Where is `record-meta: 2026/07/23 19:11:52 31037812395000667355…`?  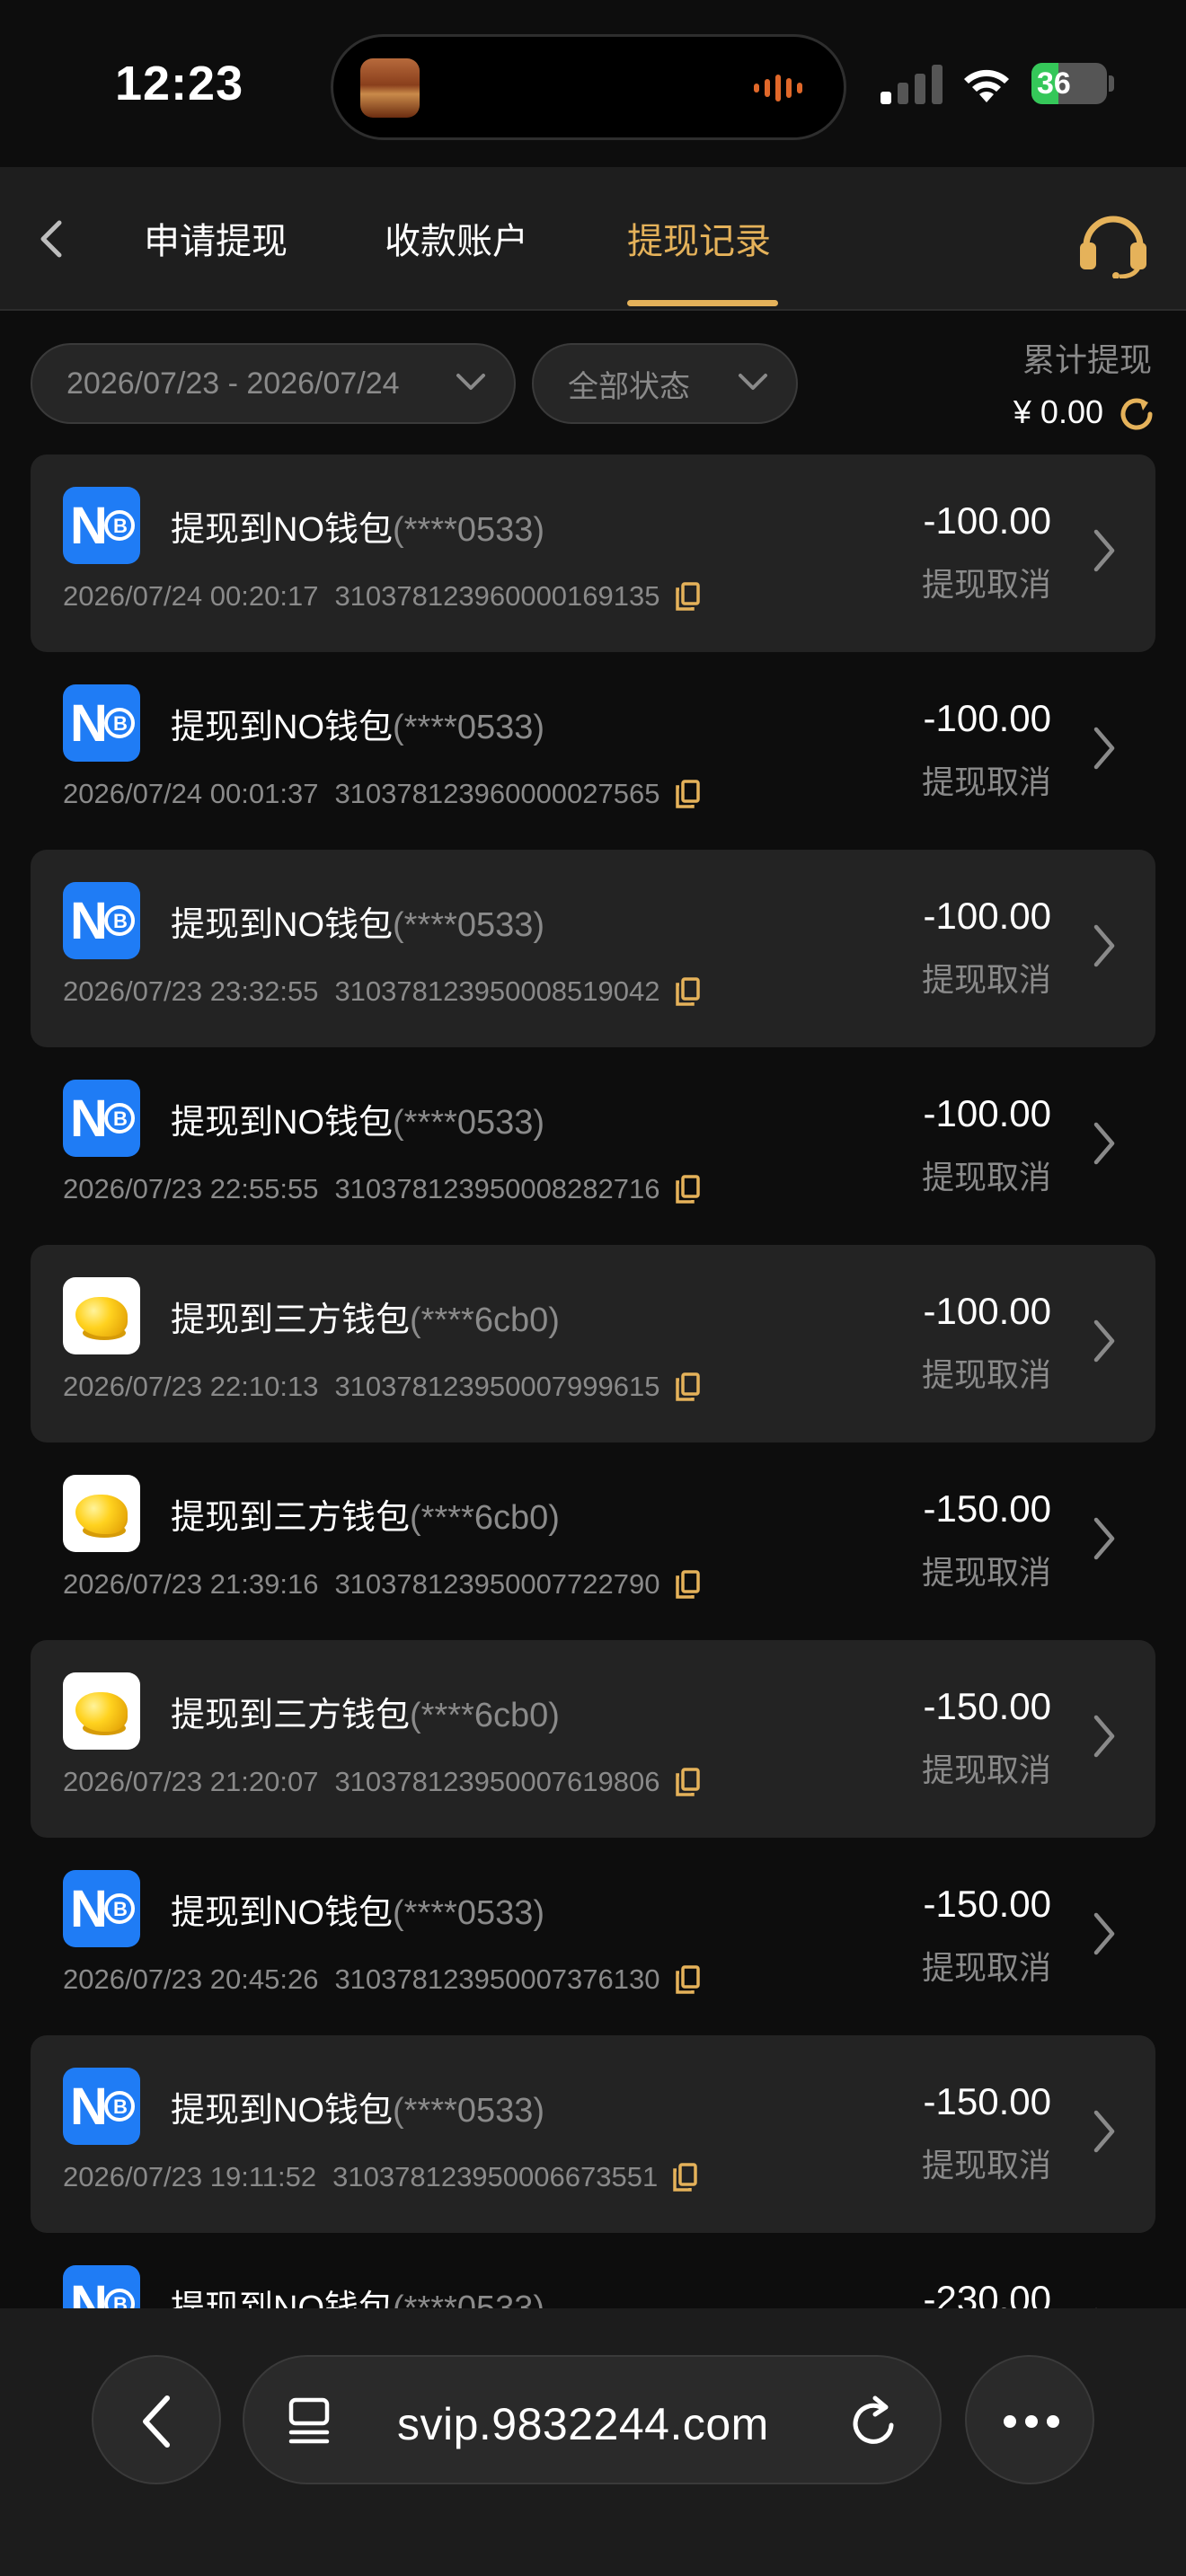
record-meta: 2026/07/23 19:11:52 31037812395000667355… is located at coordinates (380, 2177).